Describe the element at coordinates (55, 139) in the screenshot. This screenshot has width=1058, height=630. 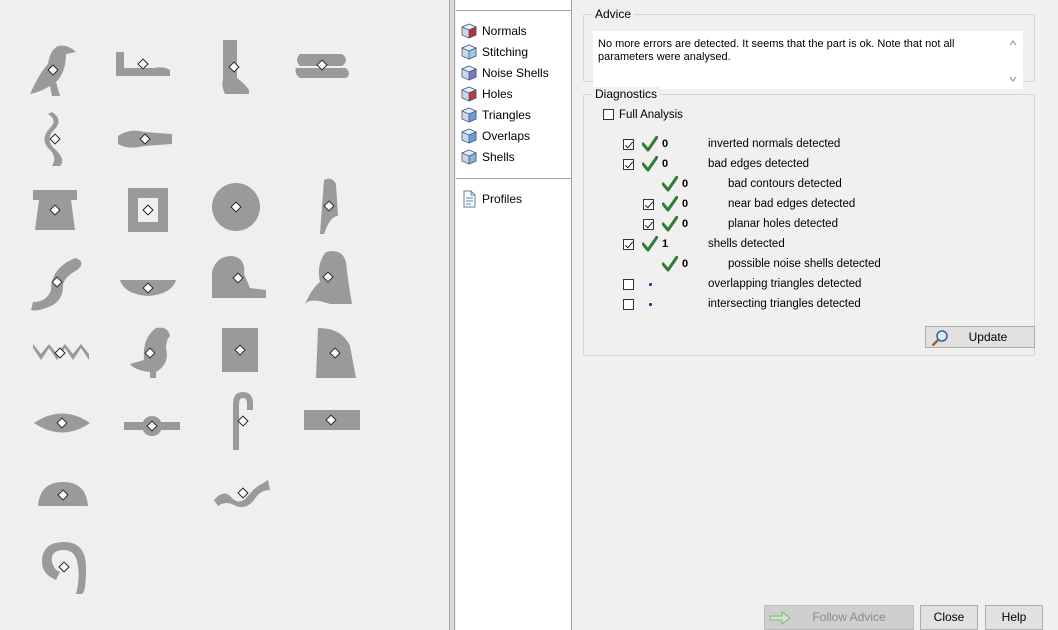
I see `twisted-flax-hieroglyph-part` at that location.